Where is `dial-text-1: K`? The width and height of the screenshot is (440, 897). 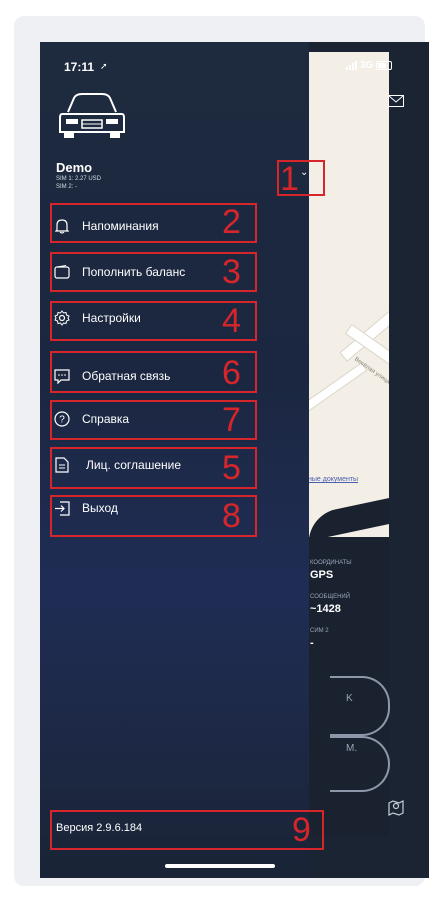
dial-text-1: K is located at coordinates (349, 698).